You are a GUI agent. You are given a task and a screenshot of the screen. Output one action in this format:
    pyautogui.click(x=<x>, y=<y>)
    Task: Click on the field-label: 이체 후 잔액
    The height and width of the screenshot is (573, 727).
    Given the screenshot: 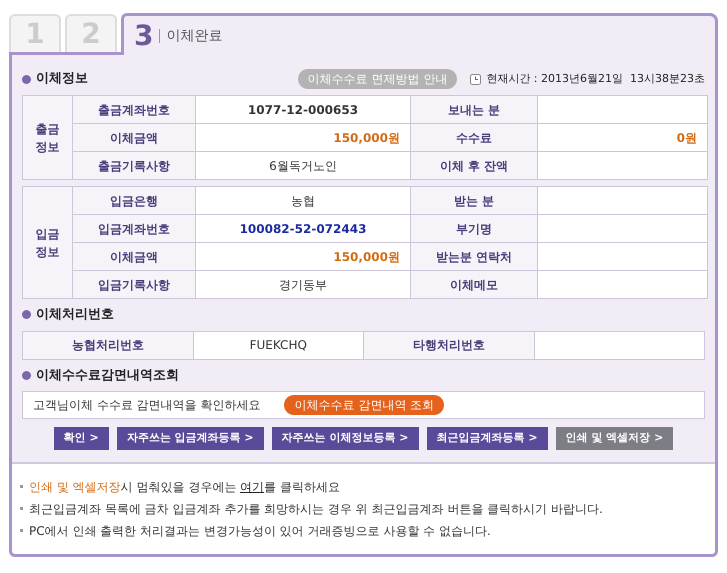 What is the action you would take?
    pyautogui.click(x=474, y=166)
    